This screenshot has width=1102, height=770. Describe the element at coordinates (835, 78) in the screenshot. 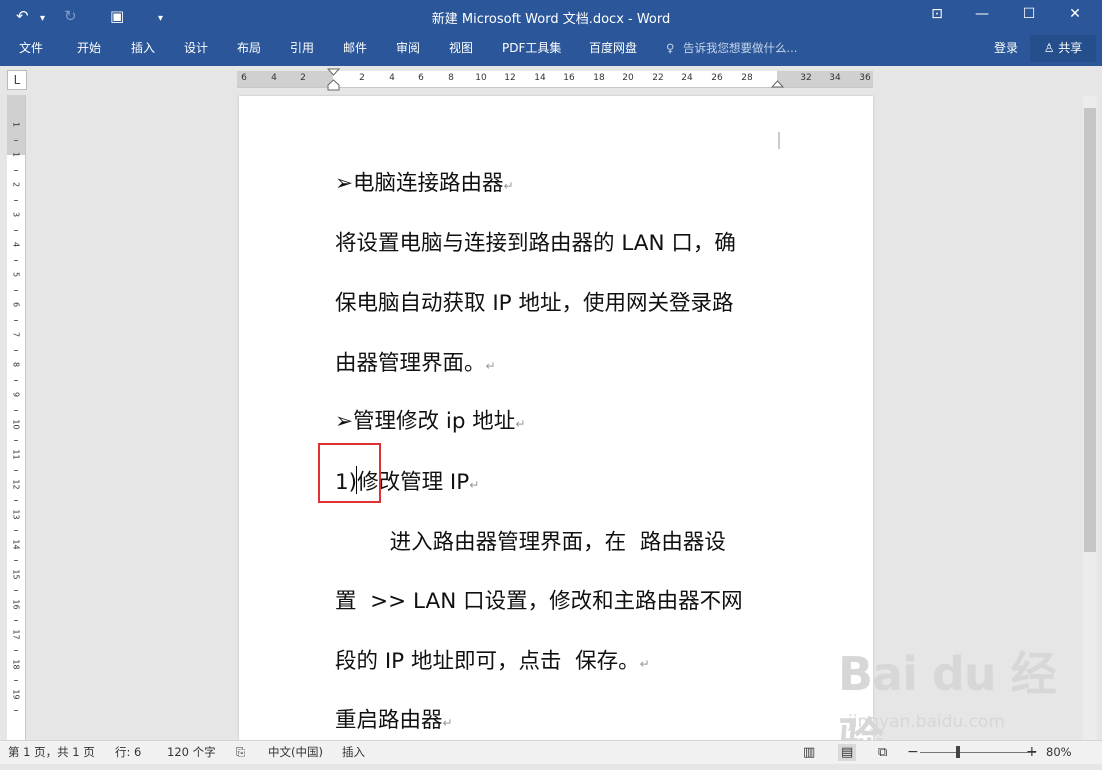

I see `ruler-number: 34` at that location.